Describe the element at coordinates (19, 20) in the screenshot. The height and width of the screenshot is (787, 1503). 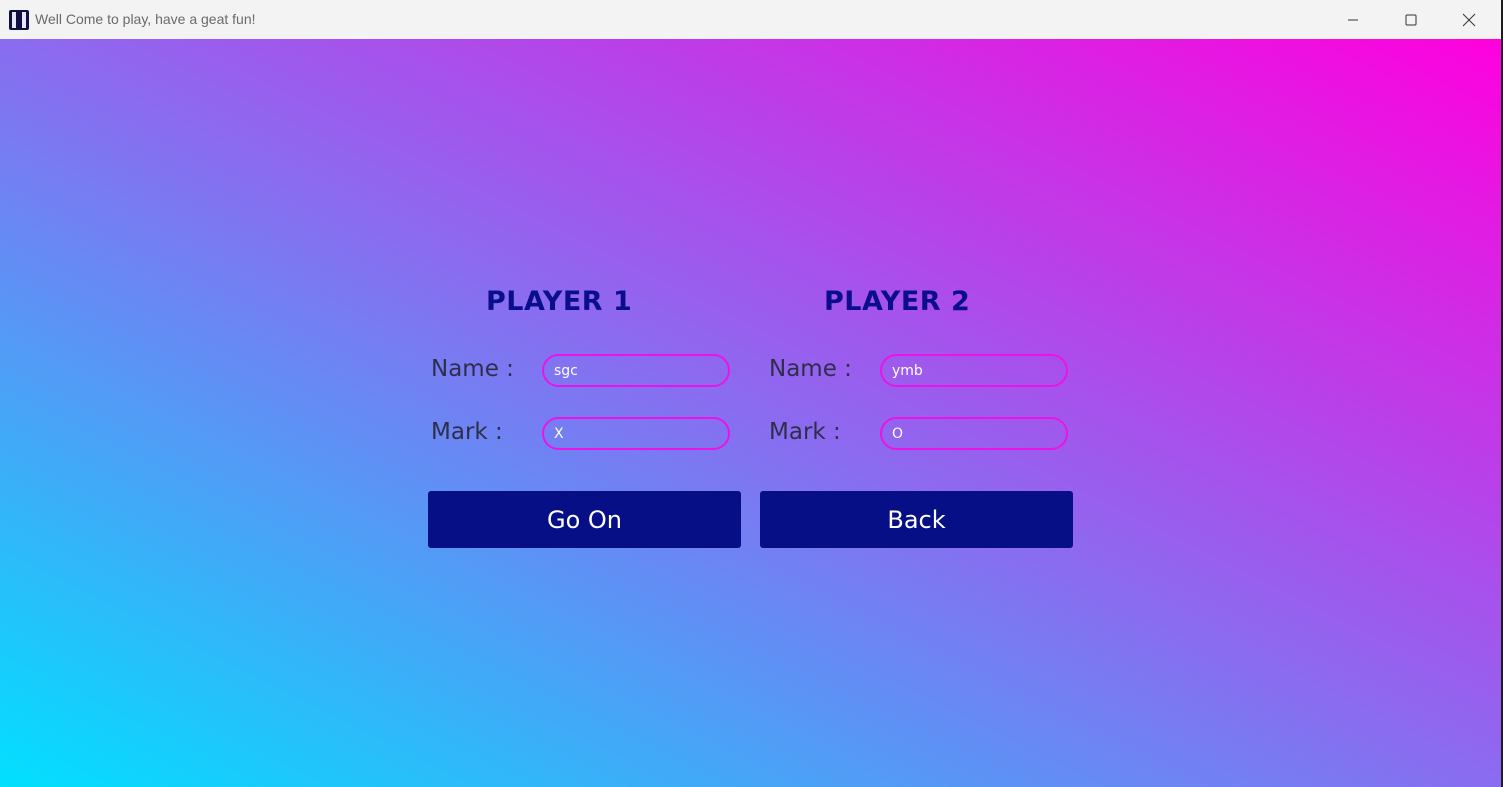
I see `app-logo-icon` at that location.